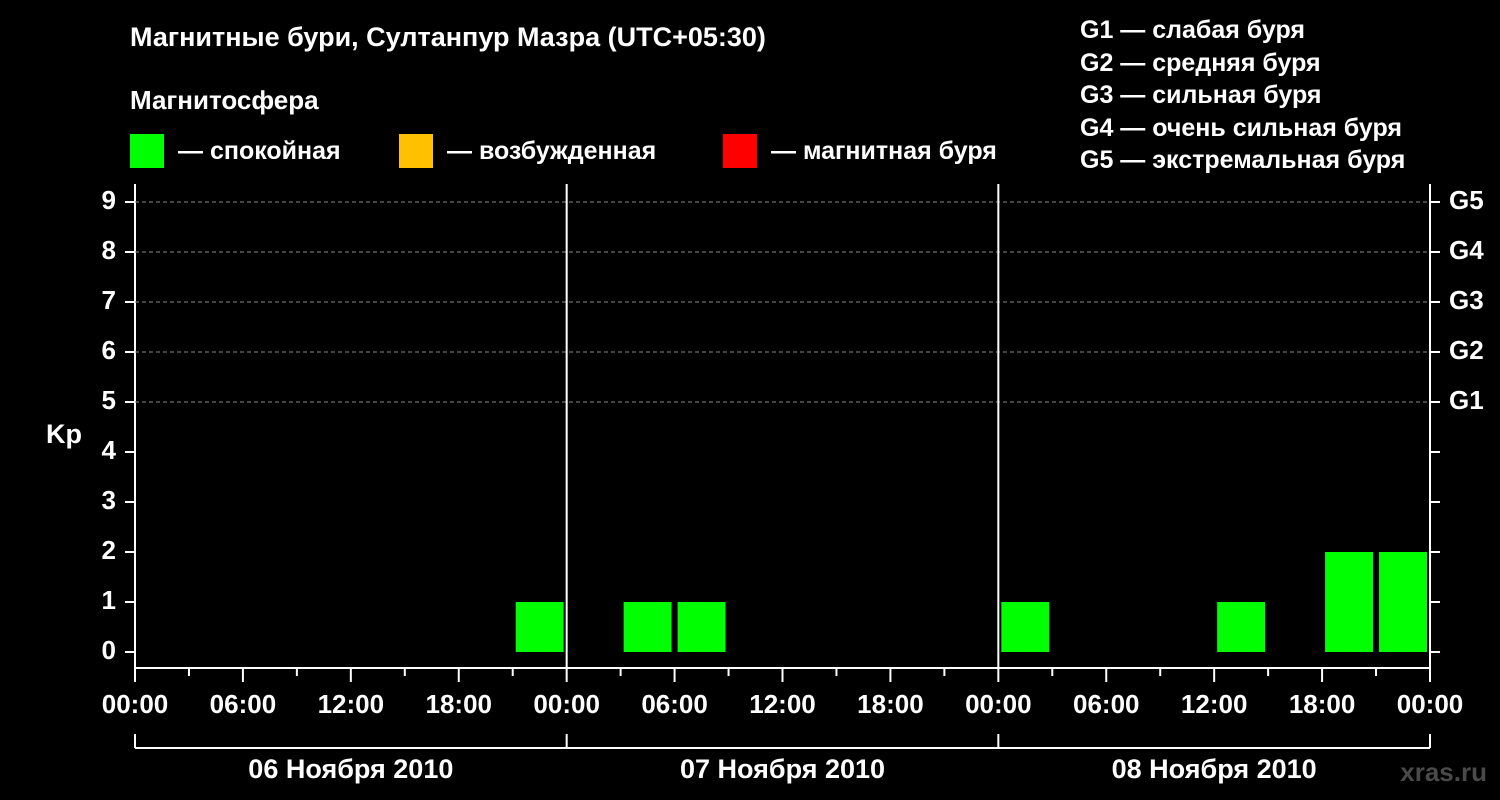 Image resolution: width=1500 pixels, height=800 pixels. What do you see at coordinates (109, 550) in the screenshot?
I see `y-tick-label: 2` at bounding box center [109, 550].